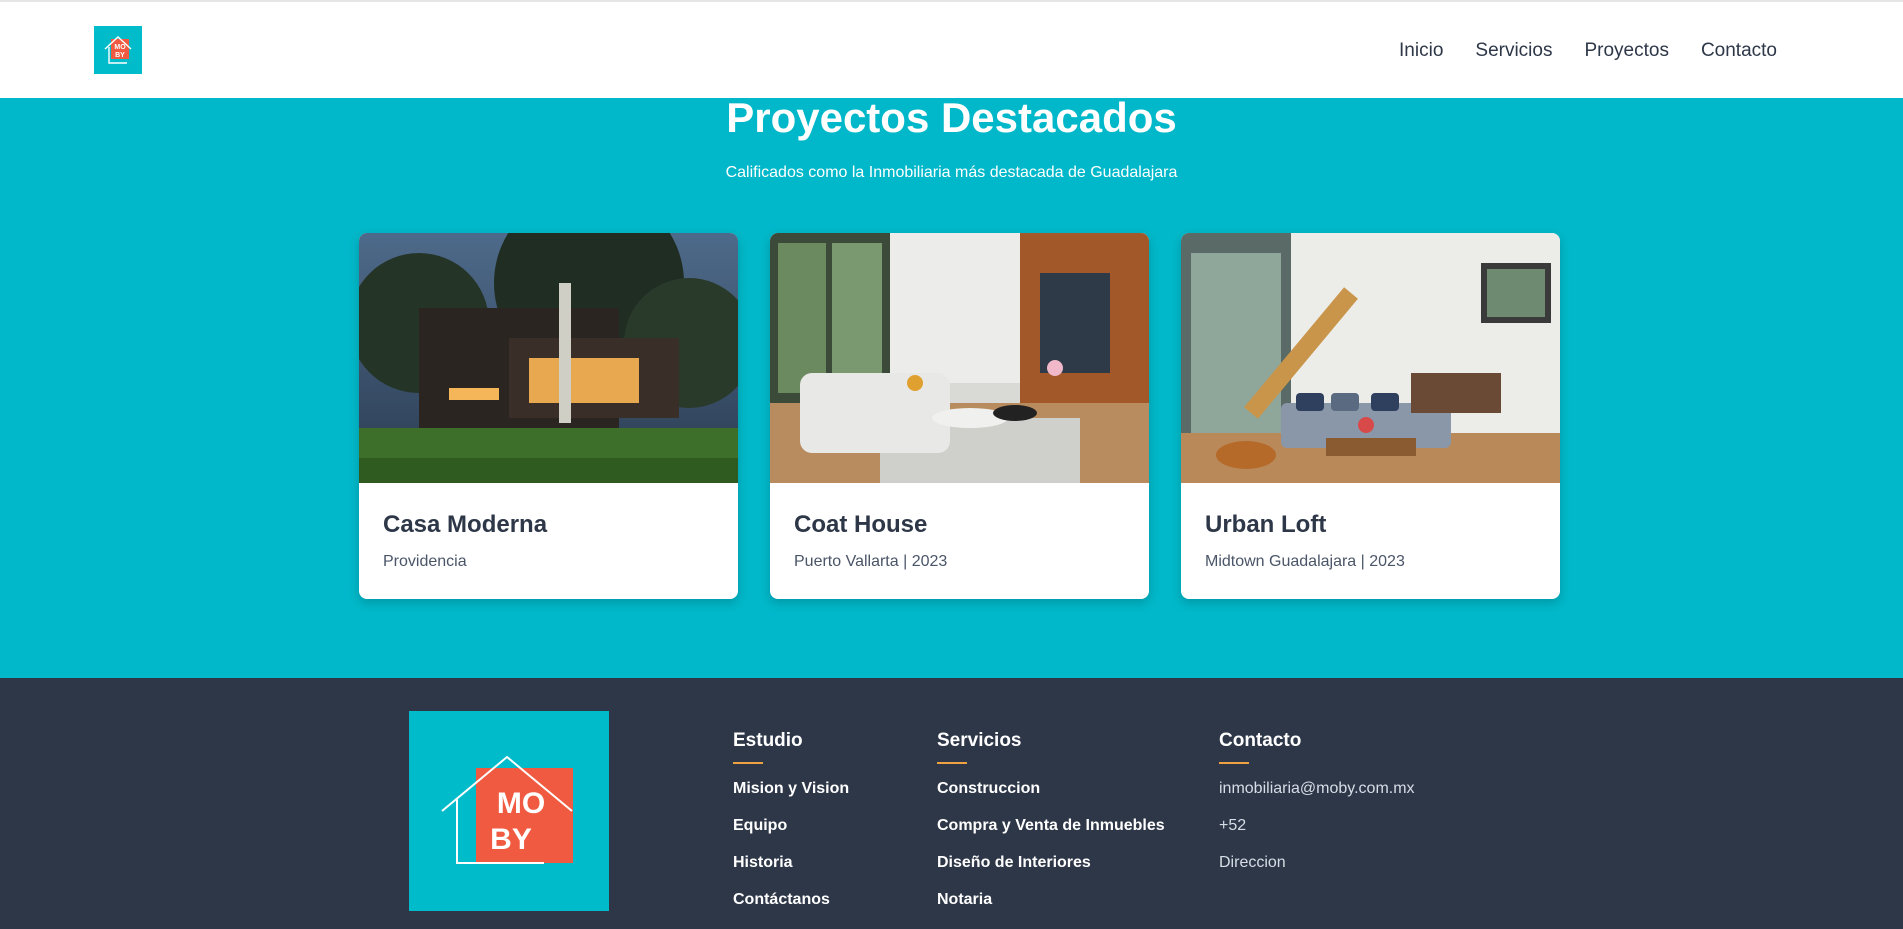  I want to click on footer-email: inmobiliaria@moby.com.mx, so click(1317, 798).